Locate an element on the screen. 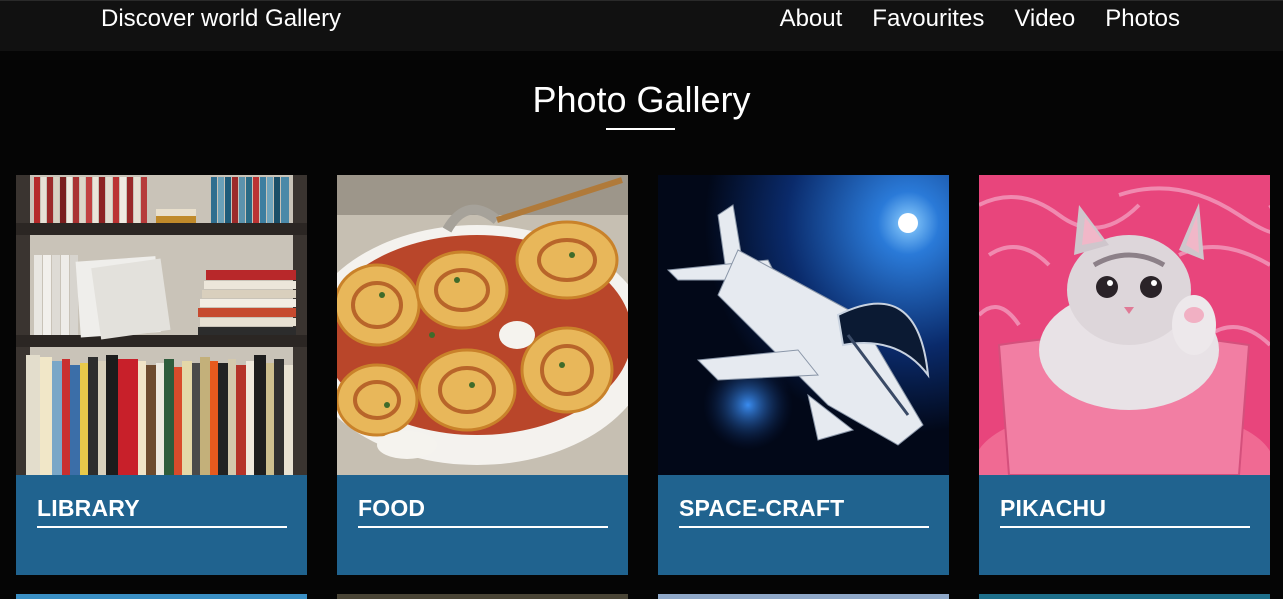 This screenshot has width=1283, height=599. nav-link-favourites: Favourites is located at coordinates (928, 19).